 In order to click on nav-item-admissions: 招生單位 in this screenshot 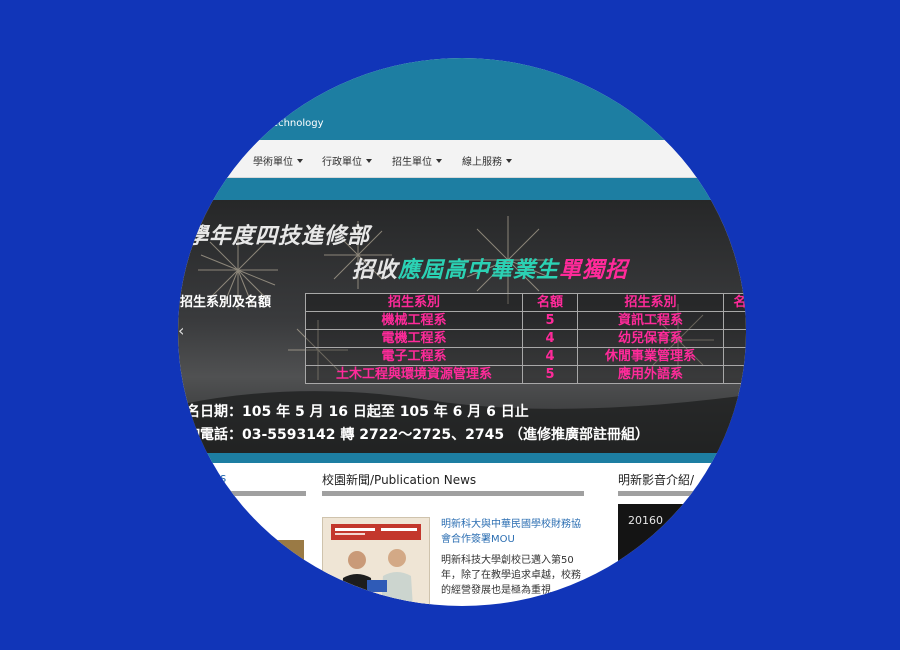, I will do `click(417, 160)`.